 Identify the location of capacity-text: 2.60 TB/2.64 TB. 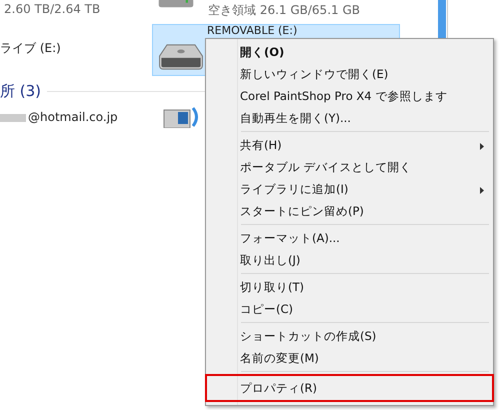
(52, 9).